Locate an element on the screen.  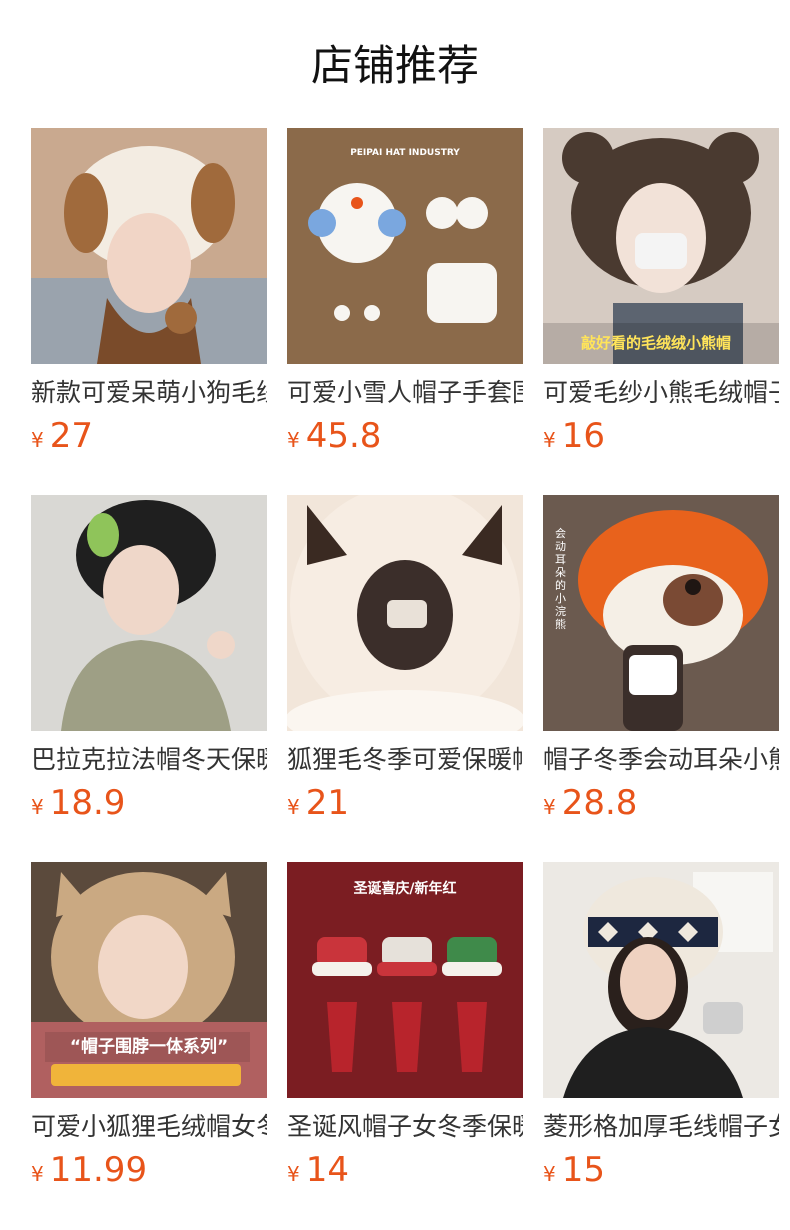
image-caption: PEIPAI HAT INDUSTRY is located at coordinates (405, 153).